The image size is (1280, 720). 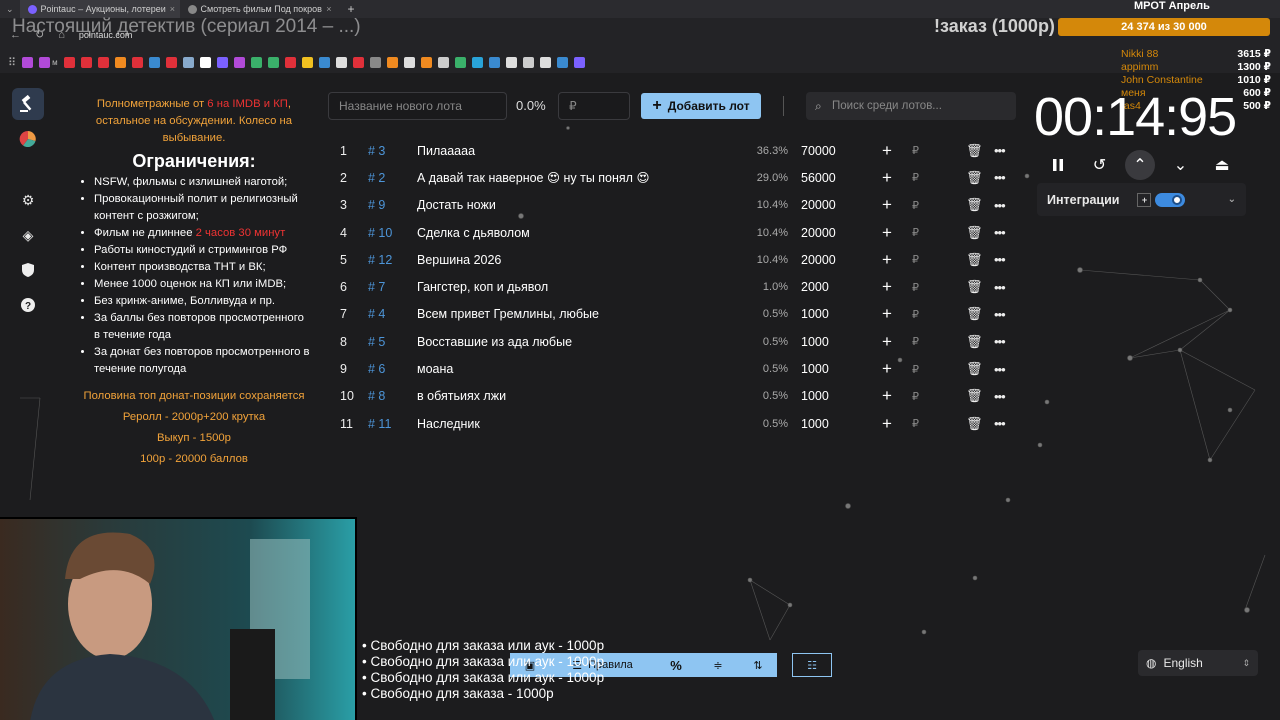 I want to click on new-lot-amount-input: ₽, so click(x=594, y=106).